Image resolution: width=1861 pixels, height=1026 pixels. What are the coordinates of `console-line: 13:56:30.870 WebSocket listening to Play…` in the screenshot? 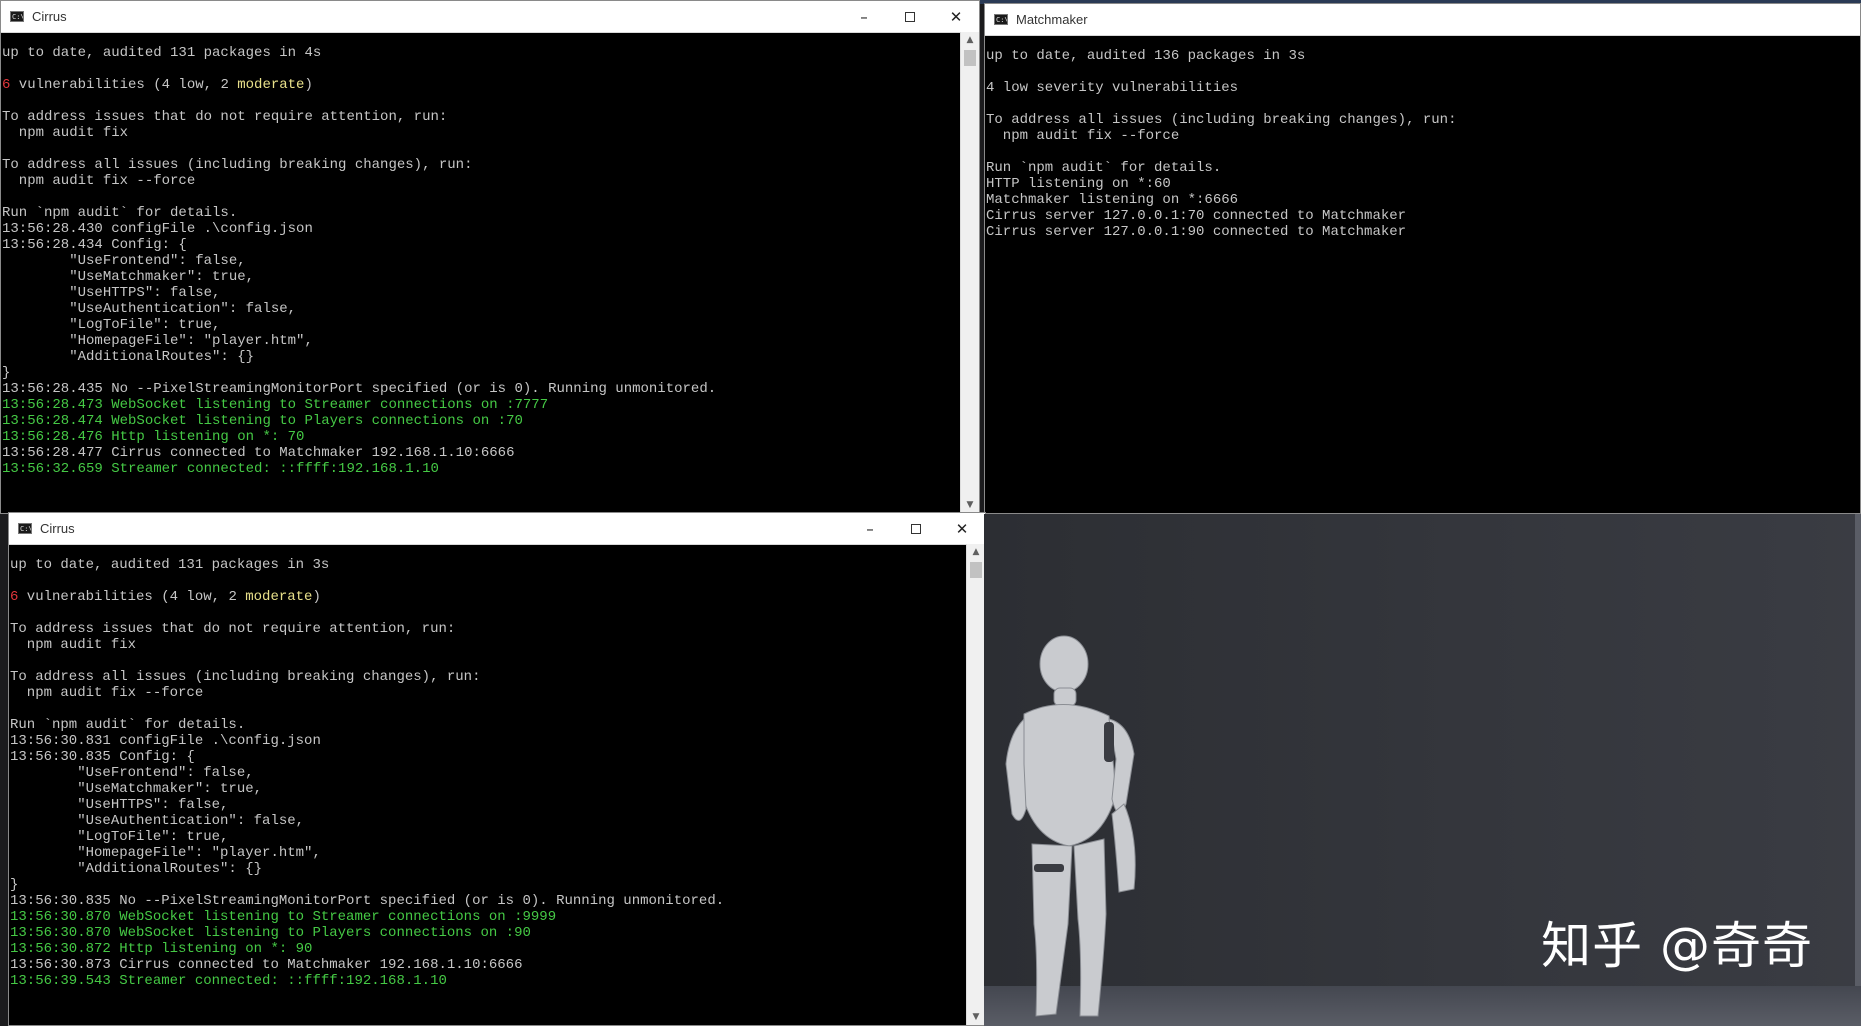 It's located at (270, 933).